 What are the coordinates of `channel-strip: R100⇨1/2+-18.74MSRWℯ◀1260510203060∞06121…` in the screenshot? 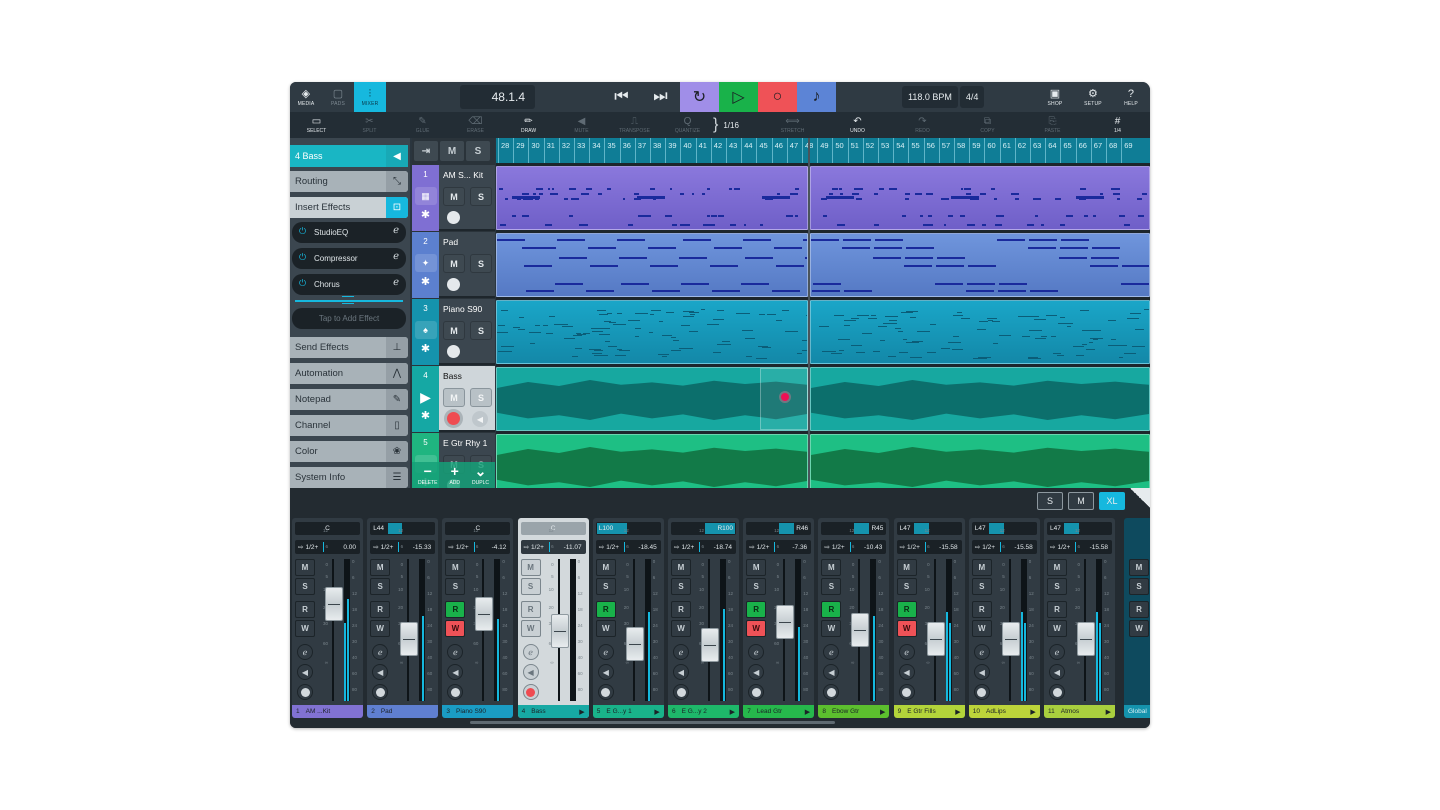 It's located at (703, 618).